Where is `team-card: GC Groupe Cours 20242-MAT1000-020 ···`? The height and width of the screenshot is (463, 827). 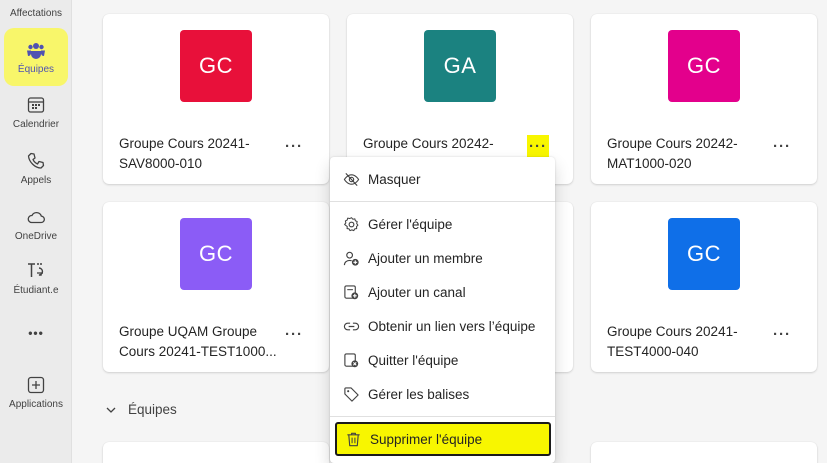
team-card: GC Groupe Cours 20242-MAT1000-020 ··· is located at coordinates (704, 99).